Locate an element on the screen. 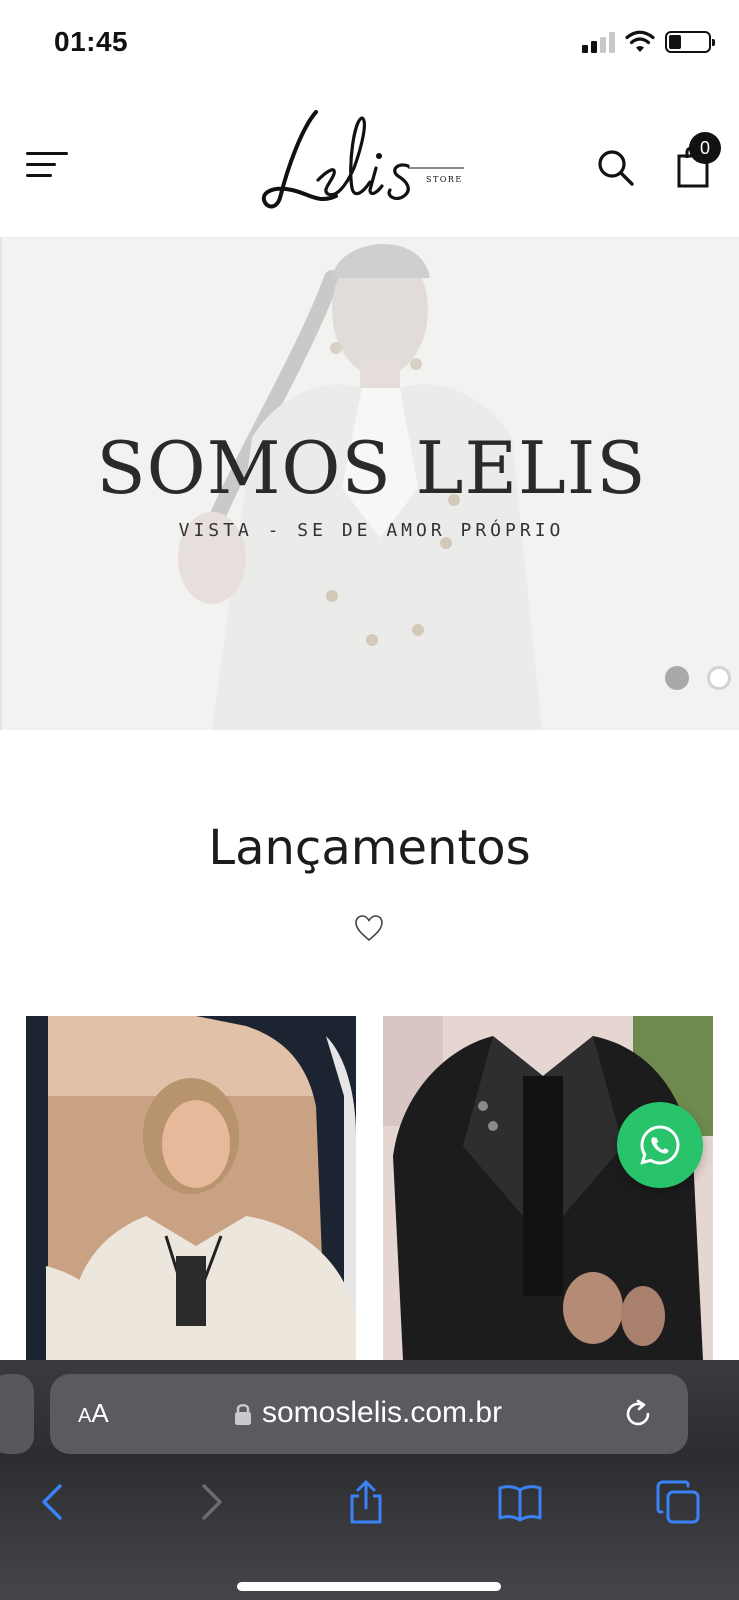  home-indicator is located at coordinates (369, 1586).